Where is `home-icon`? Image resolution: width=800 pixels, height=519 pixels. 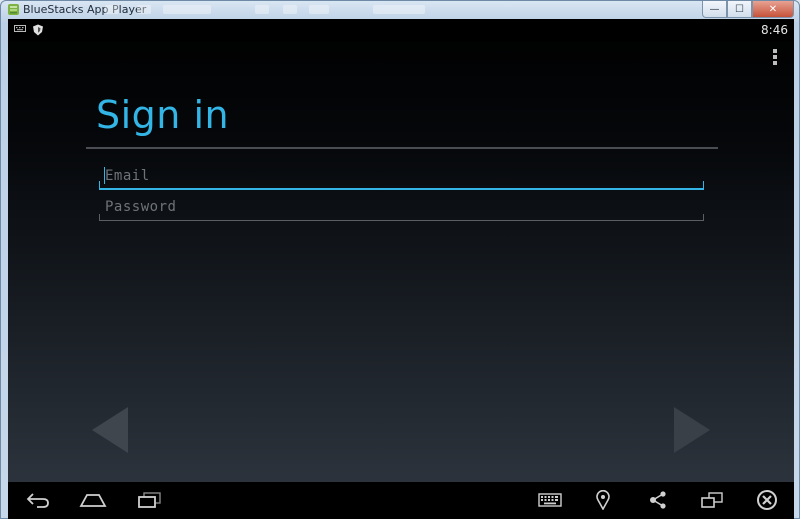 home-icon is located at coordinates (93, 500).